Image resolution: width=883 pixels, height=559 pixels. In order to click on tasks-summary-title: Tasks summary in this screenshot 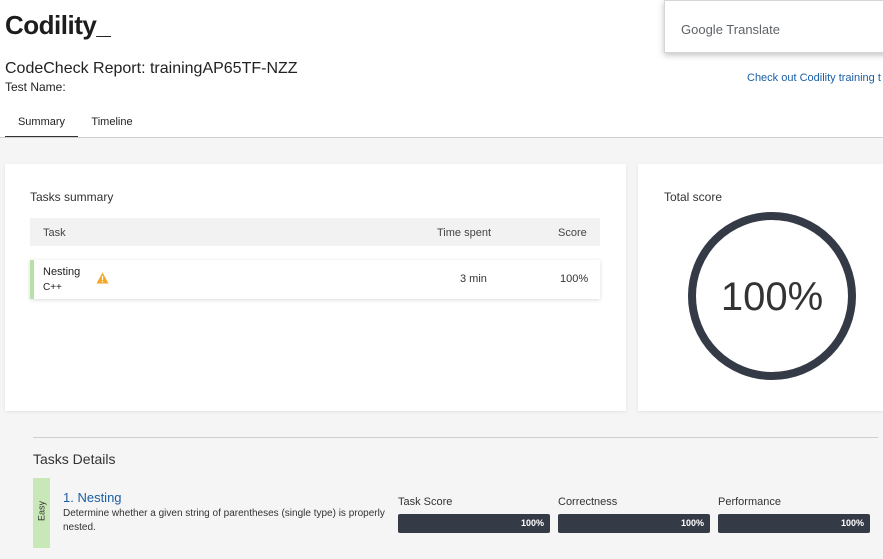, I will do `click(72, 197)`.